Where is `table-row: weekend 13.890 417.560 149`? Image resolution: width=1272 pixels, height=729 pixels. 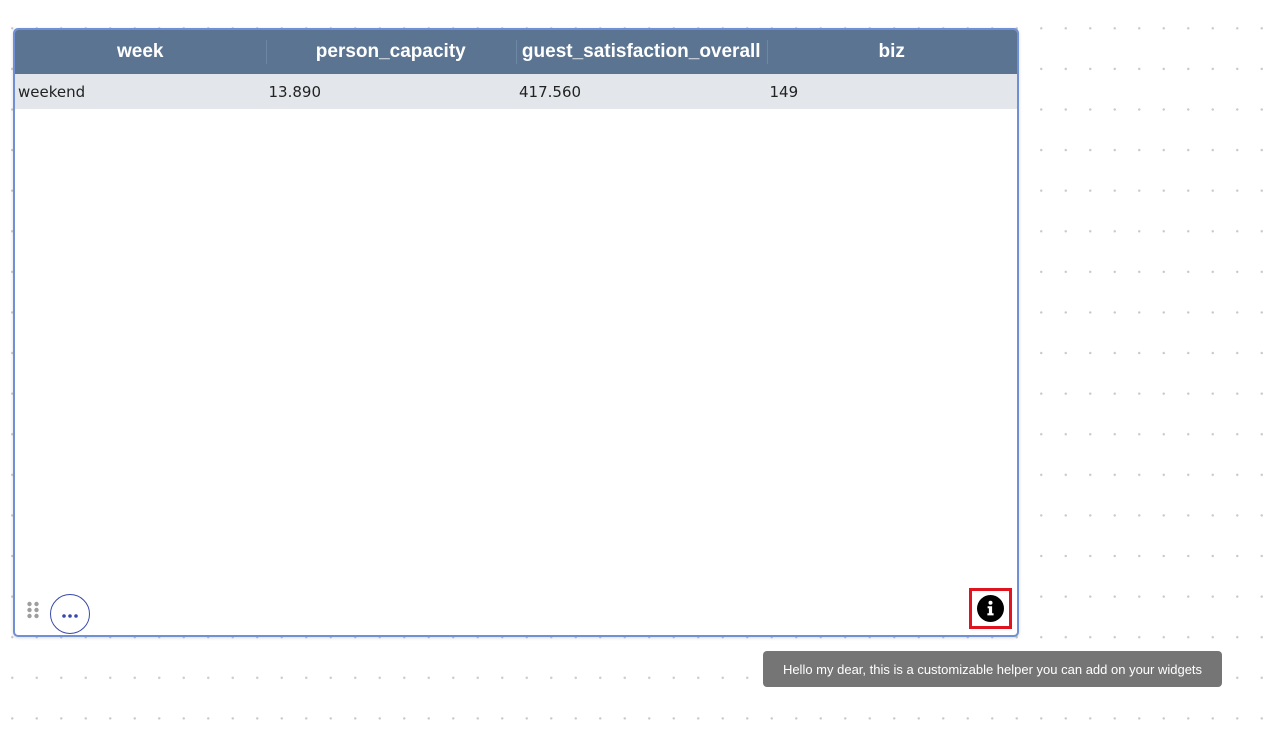 table-row: weekend 13.890 417.560 149 is located at coordinates (516, 91).